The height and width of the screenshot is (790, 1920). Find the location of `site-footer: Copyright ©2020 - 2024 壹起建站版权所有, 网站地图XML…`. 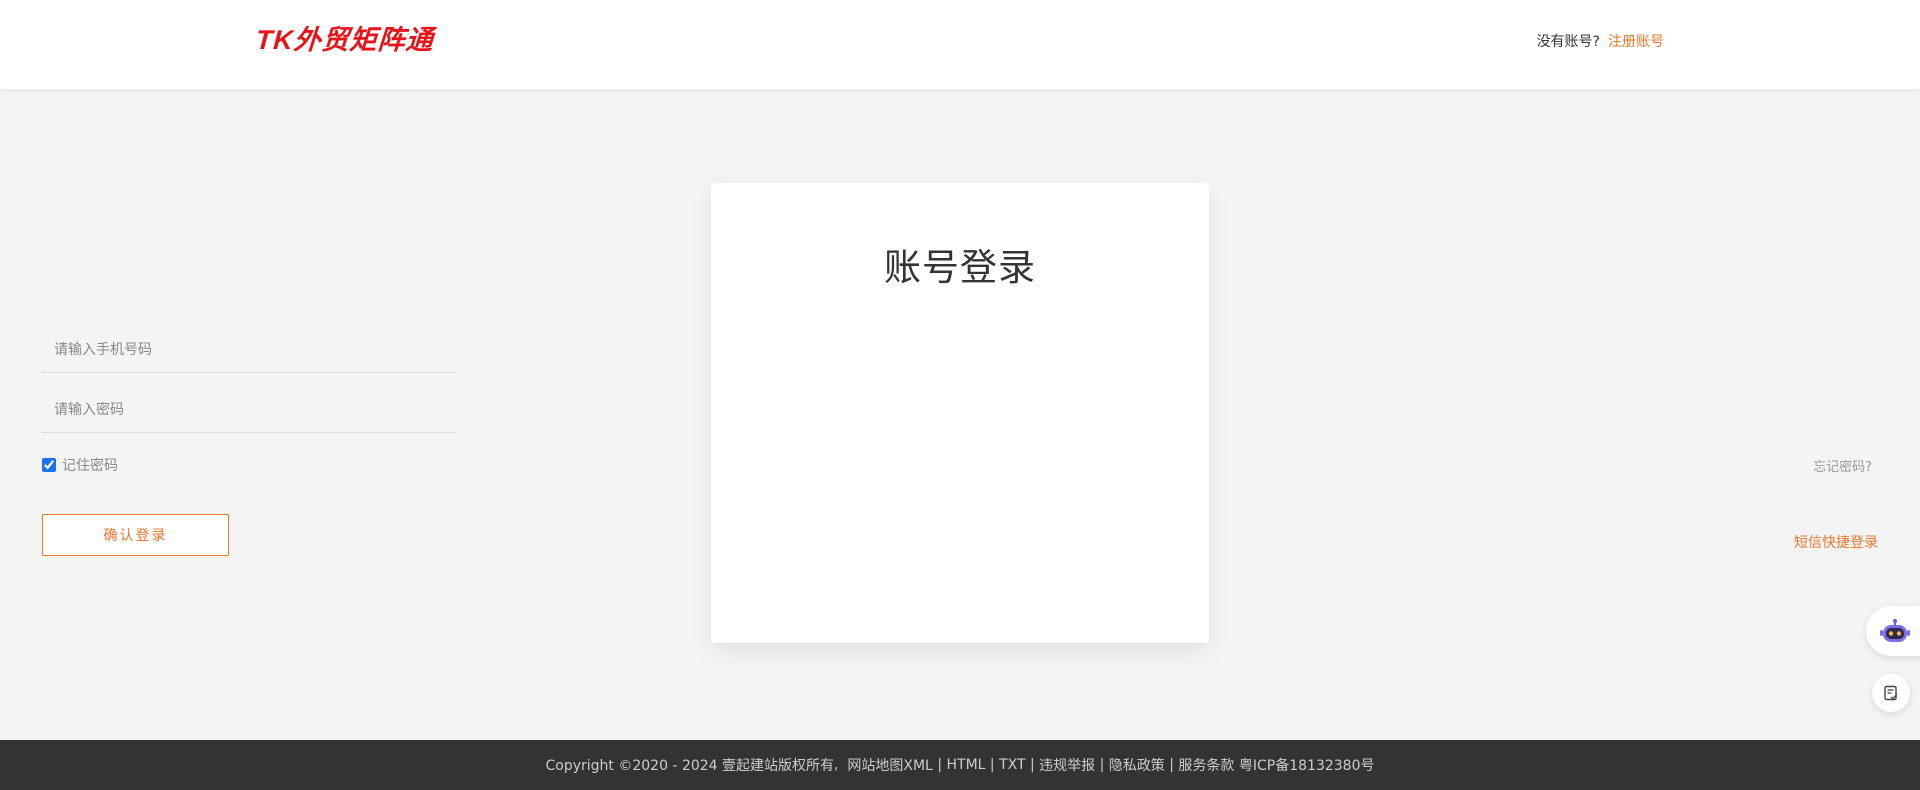

site-footer: Copyright ©2020 - 2024 壹起建站版权所有, 网站地图XML… is located at coordinates (960, 765).